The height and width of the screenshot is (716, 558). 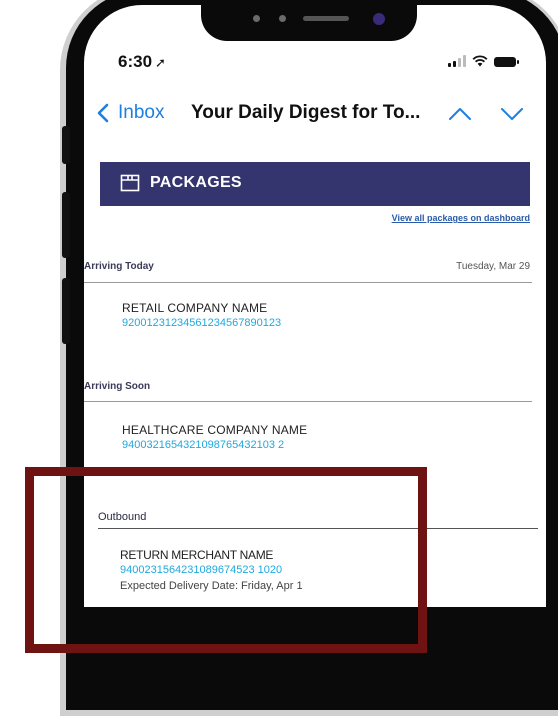 I want to click on phone-volume-down-button, so click(x=66, y=311).